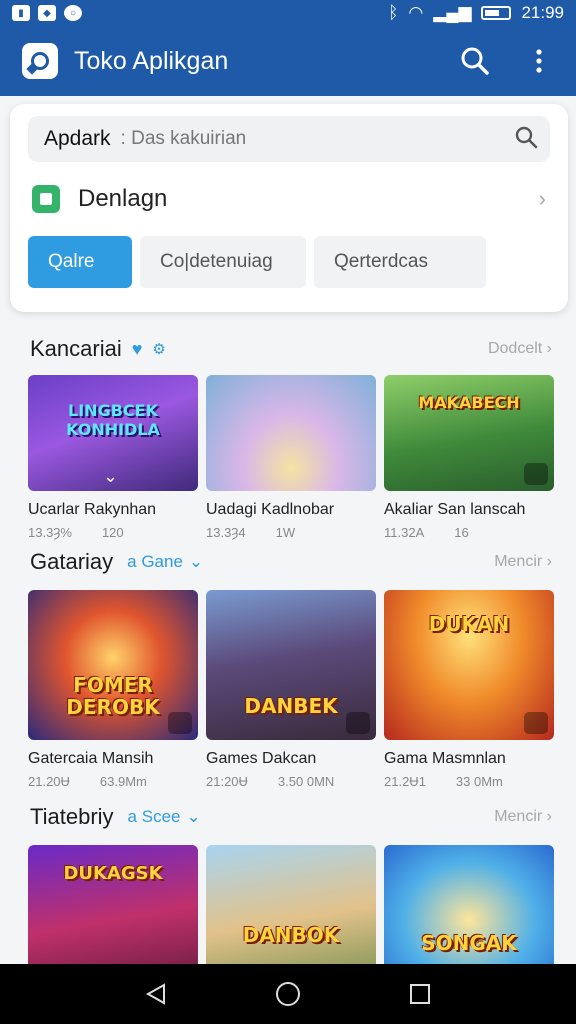  I want to click on app-name: Games Dakcan, so click(261, 758).